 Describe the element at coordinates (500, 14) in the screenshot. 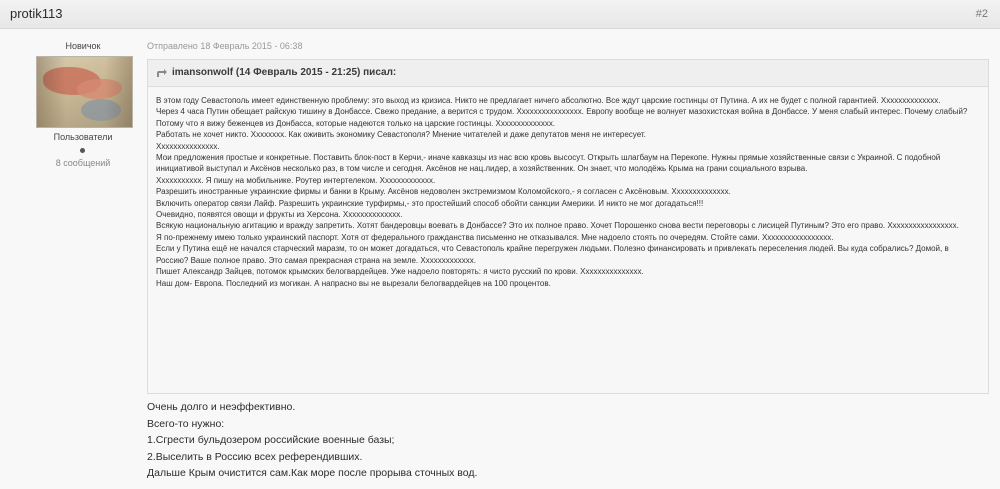

I see `post-header: protik113 #2` at that location.